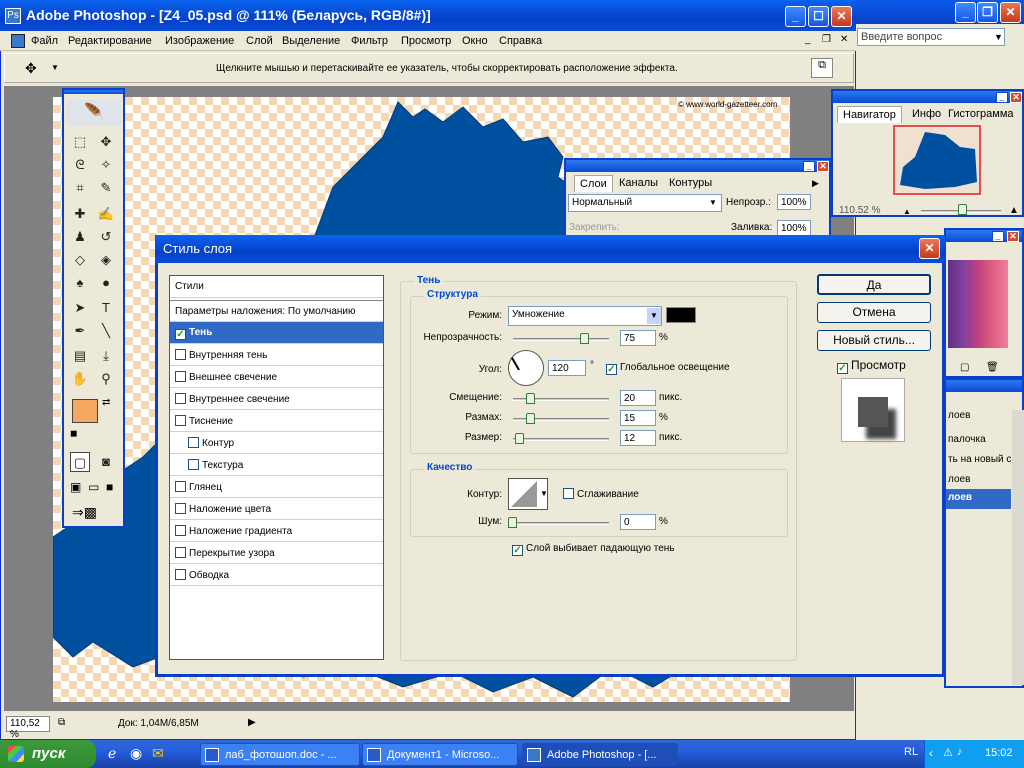  What do you see at coordinates (931, 753) in the screenshot?
I see `tray-expand-icon: ‹` at bounding box center [931, 753].